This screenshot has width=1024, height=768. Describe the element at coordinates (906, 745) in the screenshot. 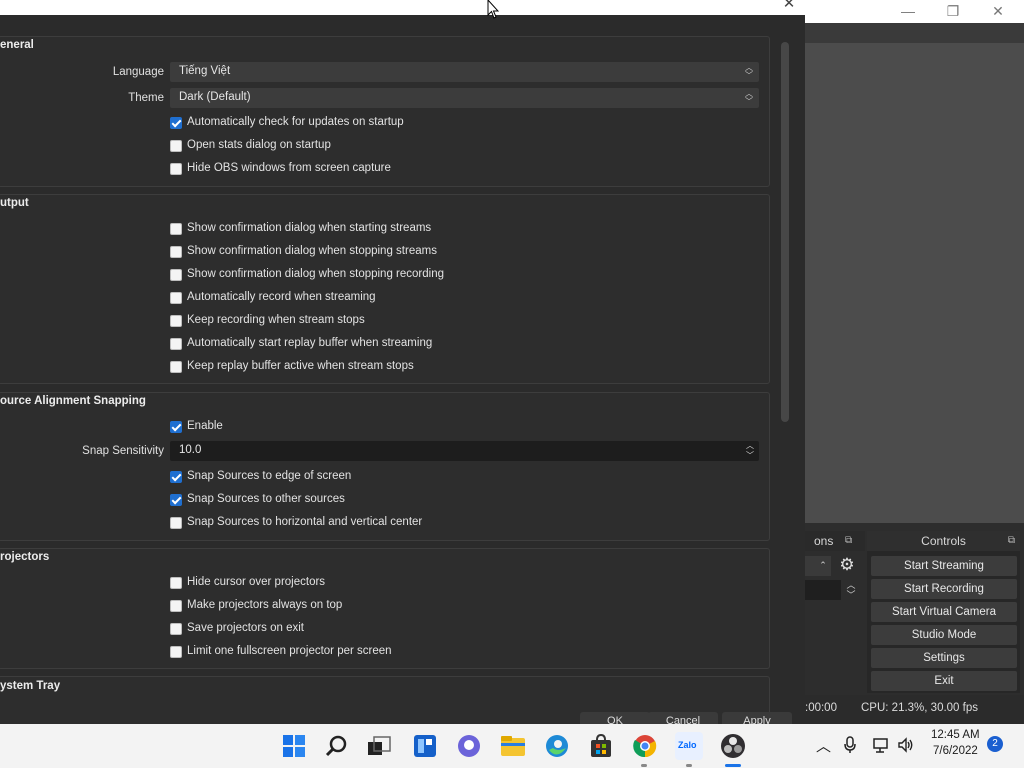

I see `volume-icon` at that location.